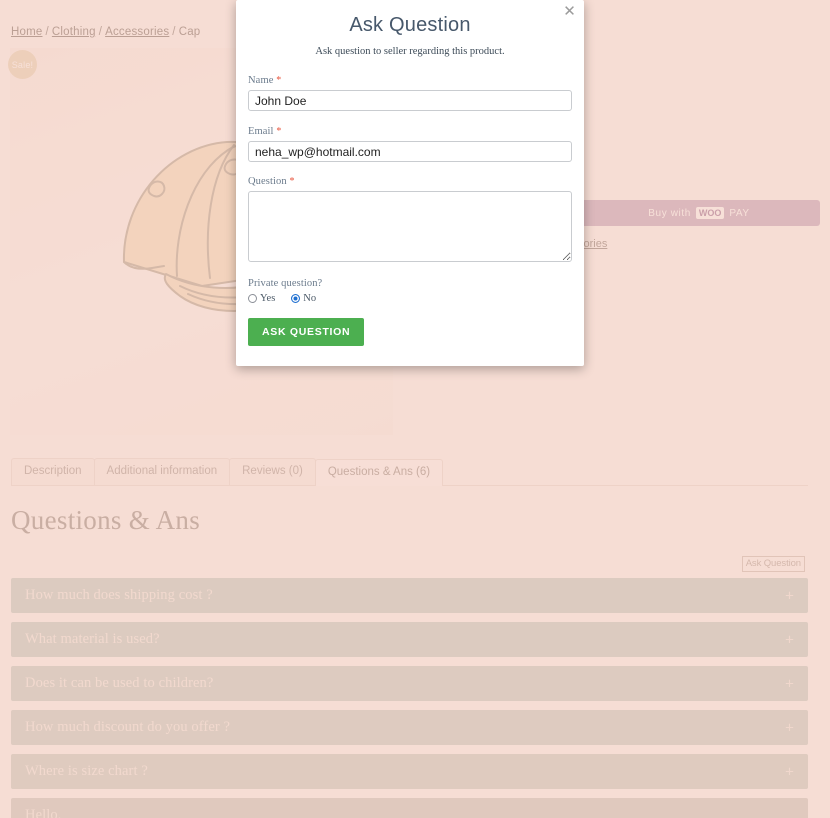 The image size is (830, 818). I want to click on private-option-no: No, so click(303, 298).